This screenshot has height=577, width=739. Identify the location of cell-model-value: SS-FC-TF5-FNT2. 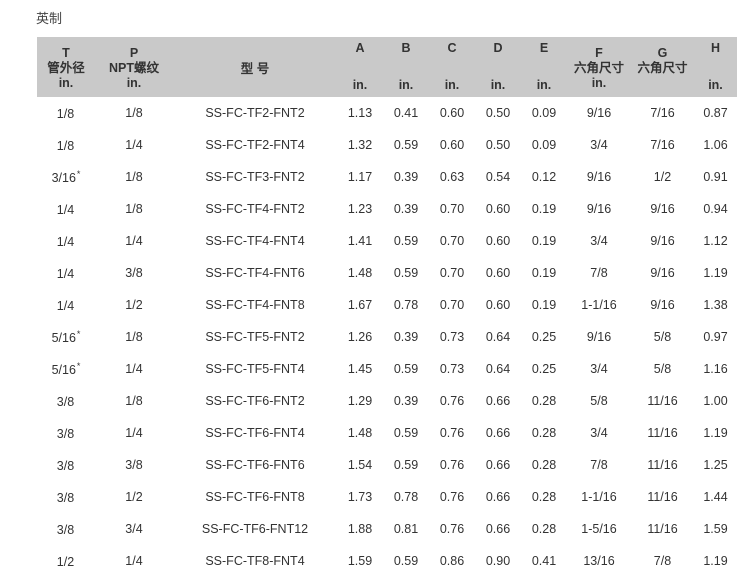
(255, 337).